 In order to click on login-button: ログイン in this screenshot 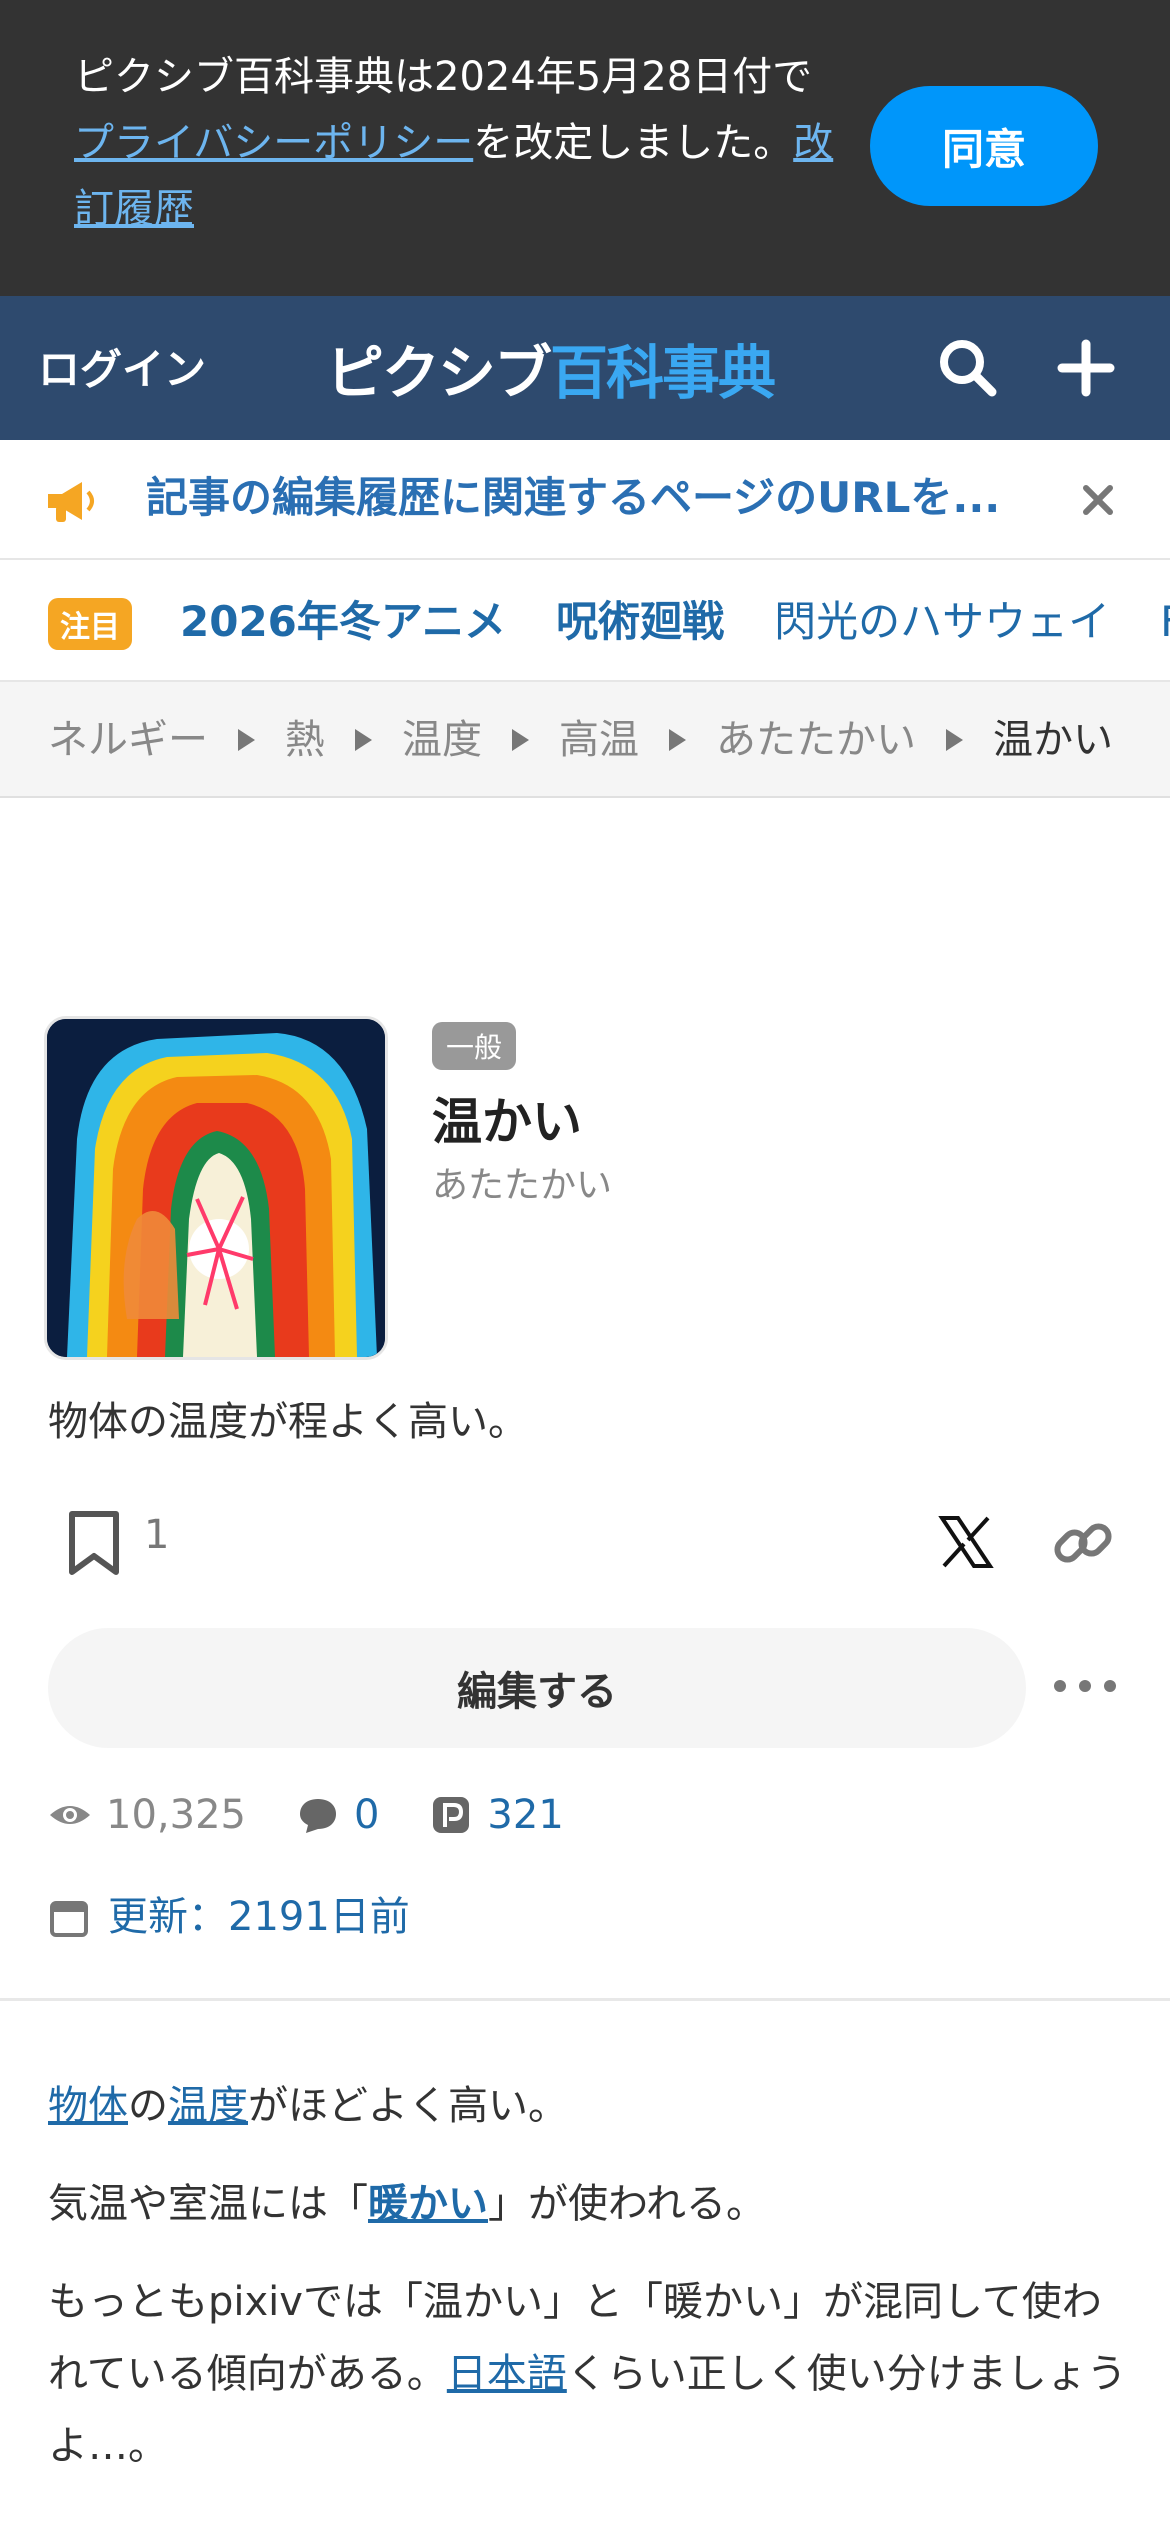, I will do `click(122, 366)`.